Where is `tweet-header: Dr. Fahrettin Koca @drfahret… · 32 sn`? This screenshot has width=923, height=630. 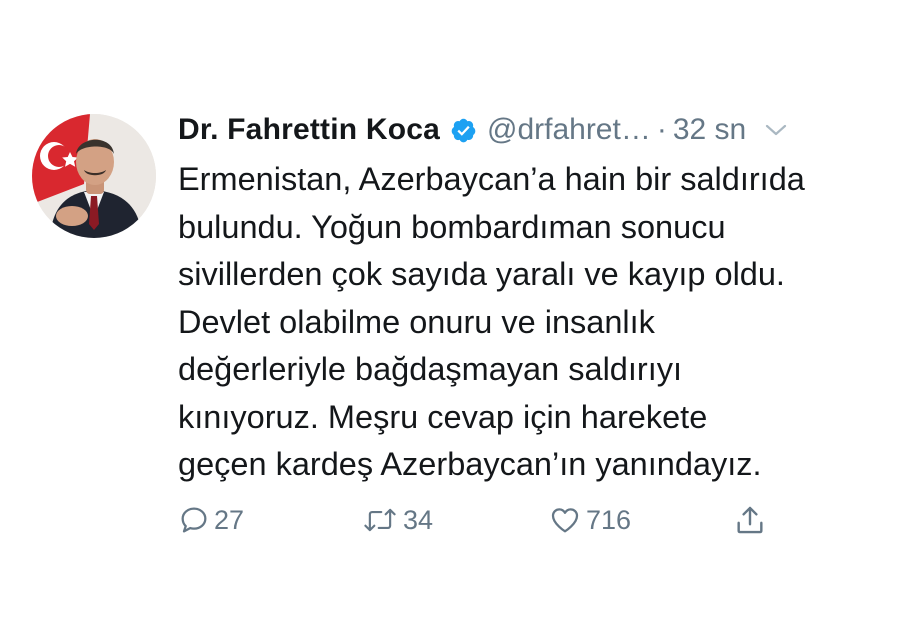 tweet-header: Dr. Fahrettin Koca @drfahret… · 32 sn is located at coordinates (535, 130).